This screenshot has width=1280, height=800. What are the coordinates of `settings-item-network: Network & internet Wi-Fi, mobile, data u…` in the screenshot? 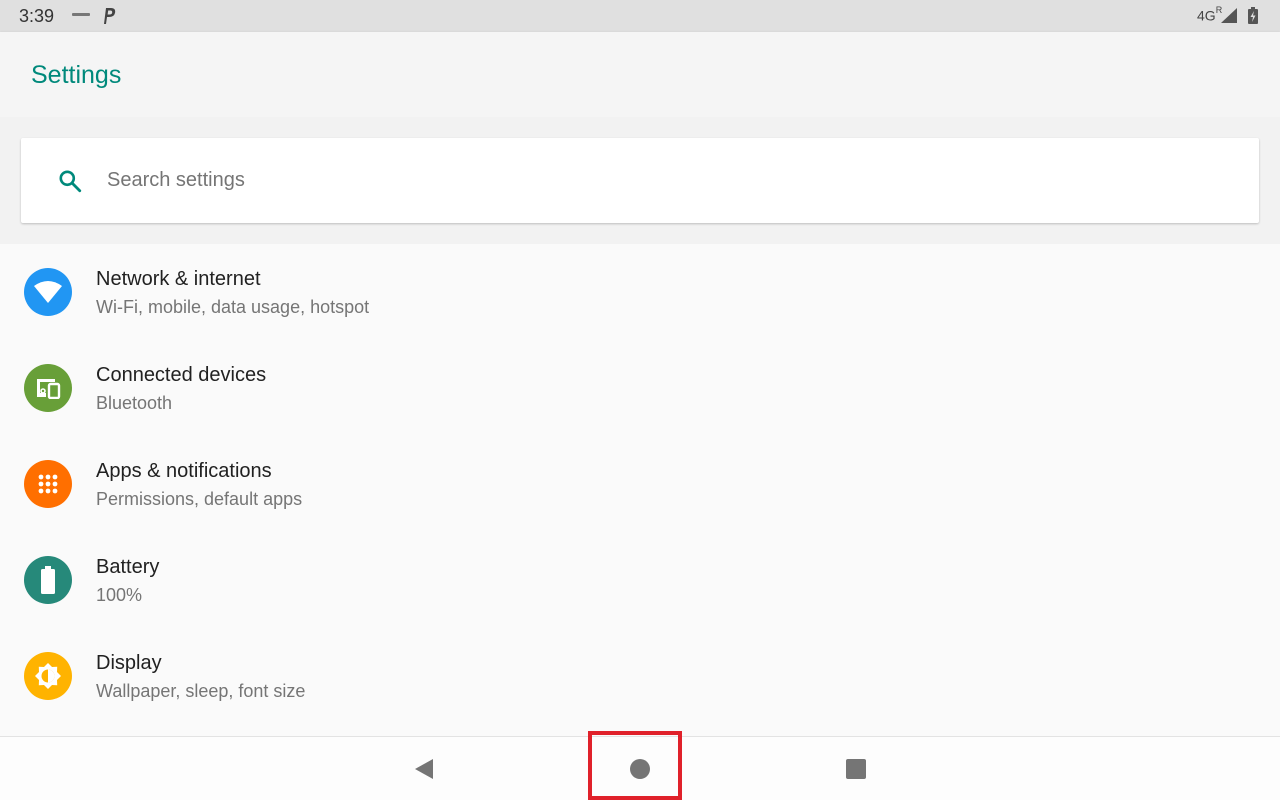 It's located at (640, 292).